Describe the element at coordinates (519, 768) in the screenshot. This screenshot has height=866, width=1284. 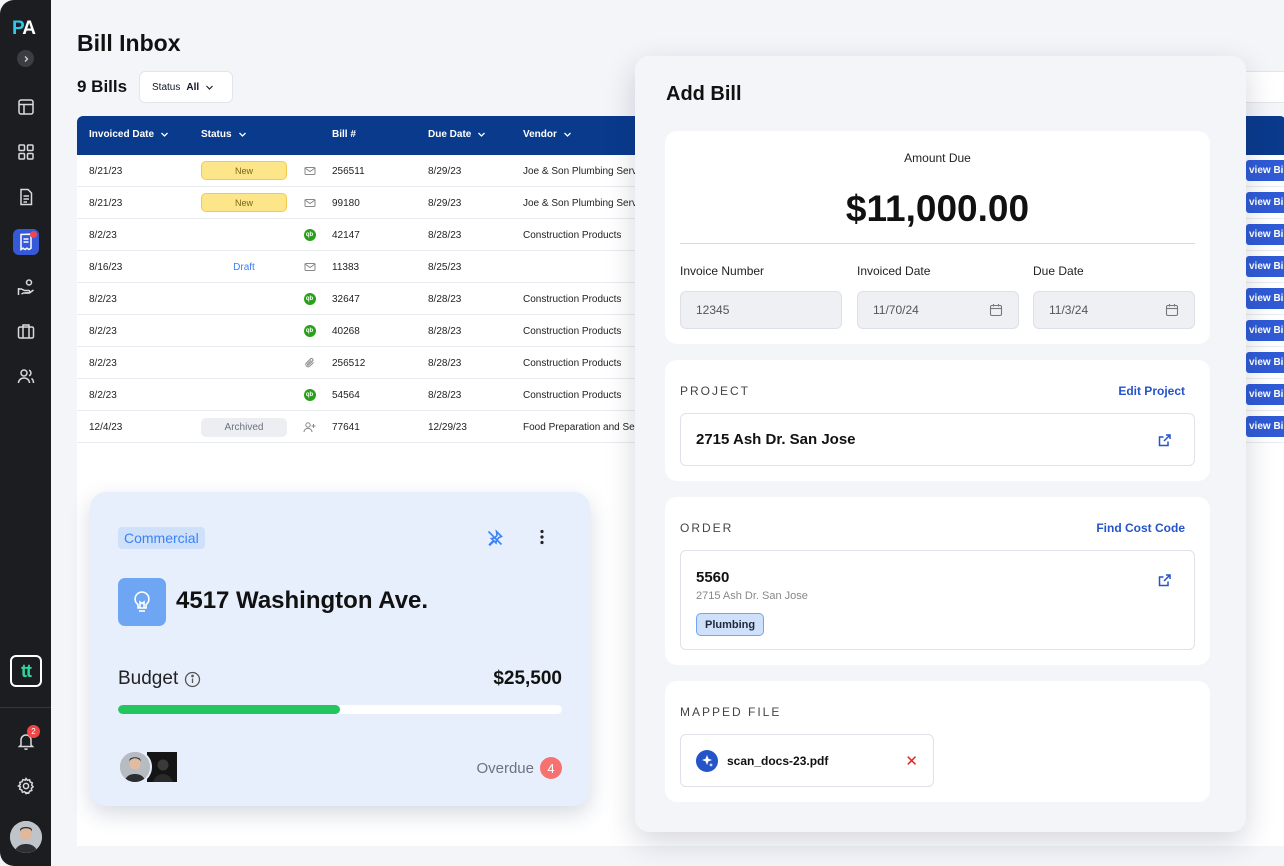
I see `overdue-indicator: Overdue 4` at that location.